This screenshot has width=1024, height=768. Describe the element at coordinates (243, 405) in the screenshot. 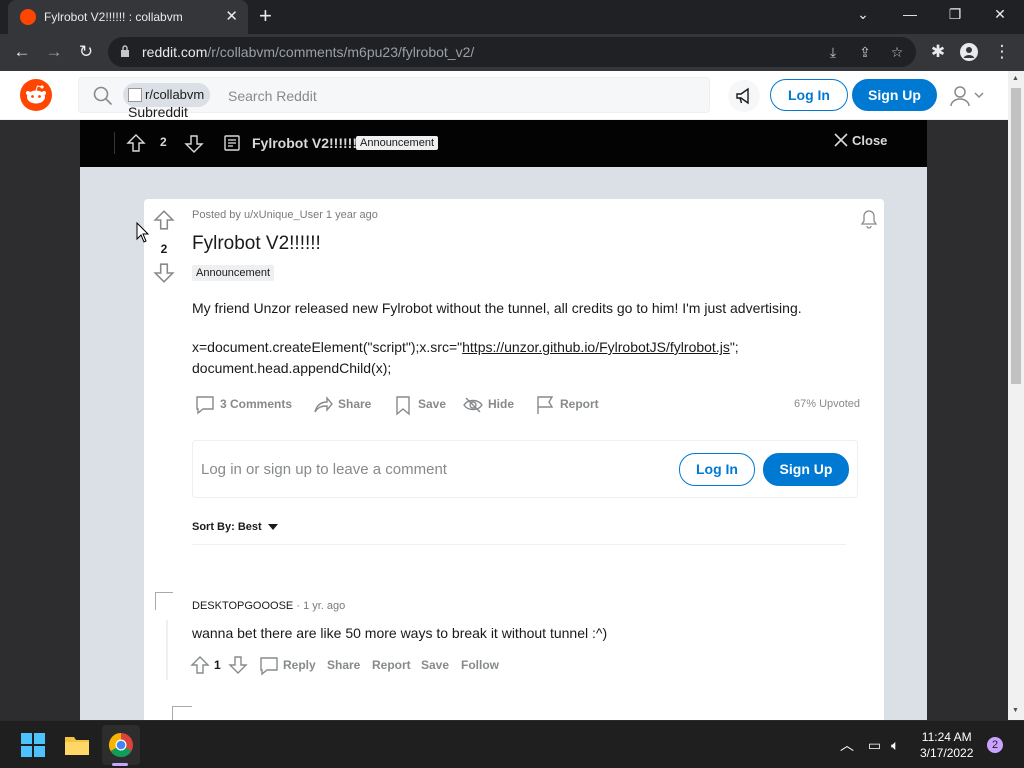

I see `comments-button: 3 Comments` at that location.